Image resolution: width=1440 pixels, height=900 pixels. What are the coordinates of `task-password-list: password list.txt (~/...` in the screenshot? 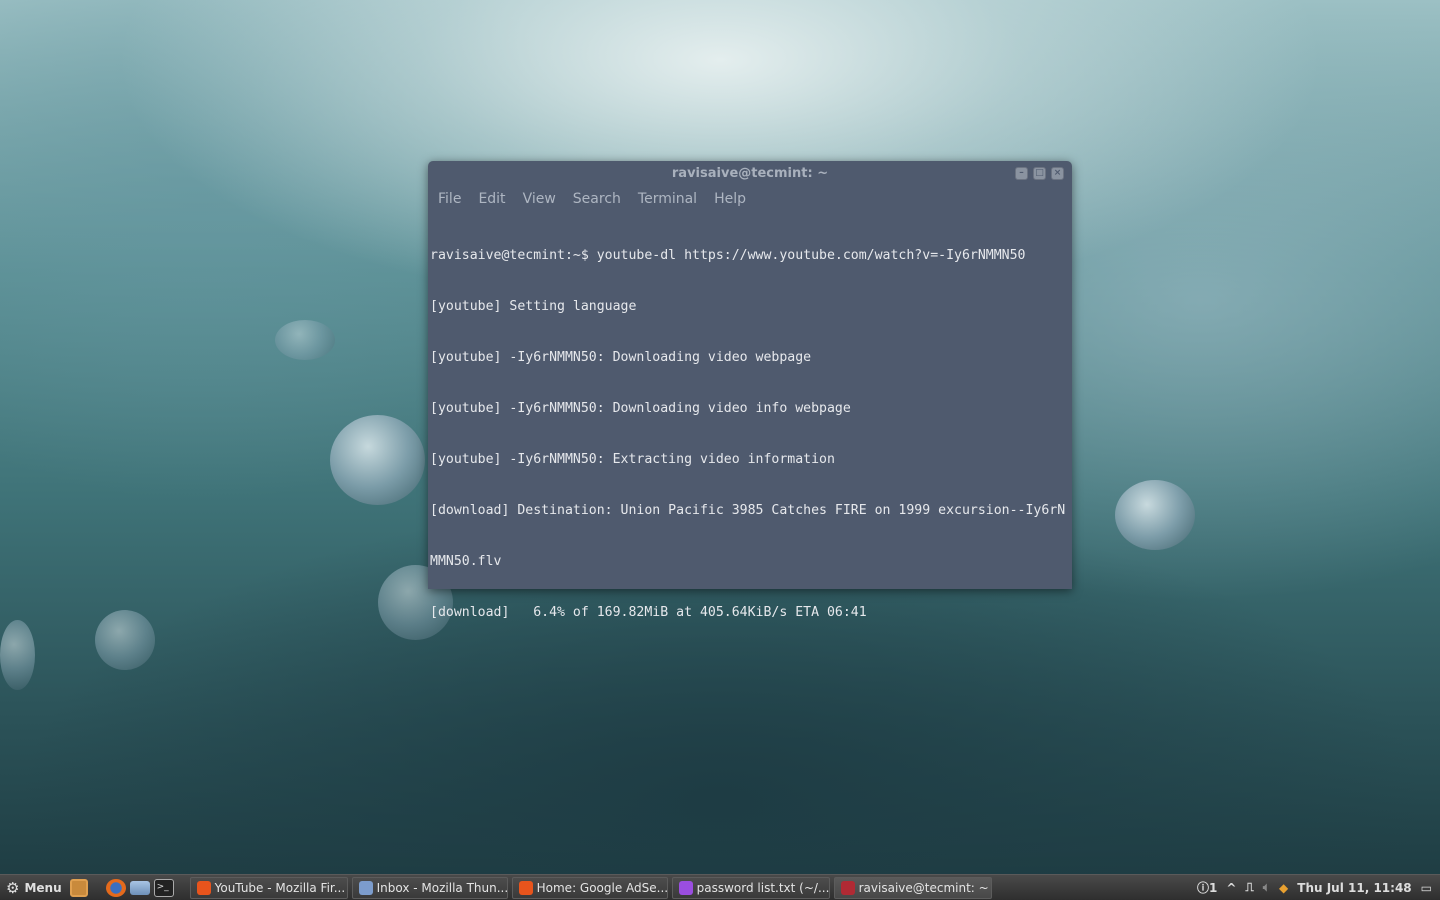 It's located at (750, 887).